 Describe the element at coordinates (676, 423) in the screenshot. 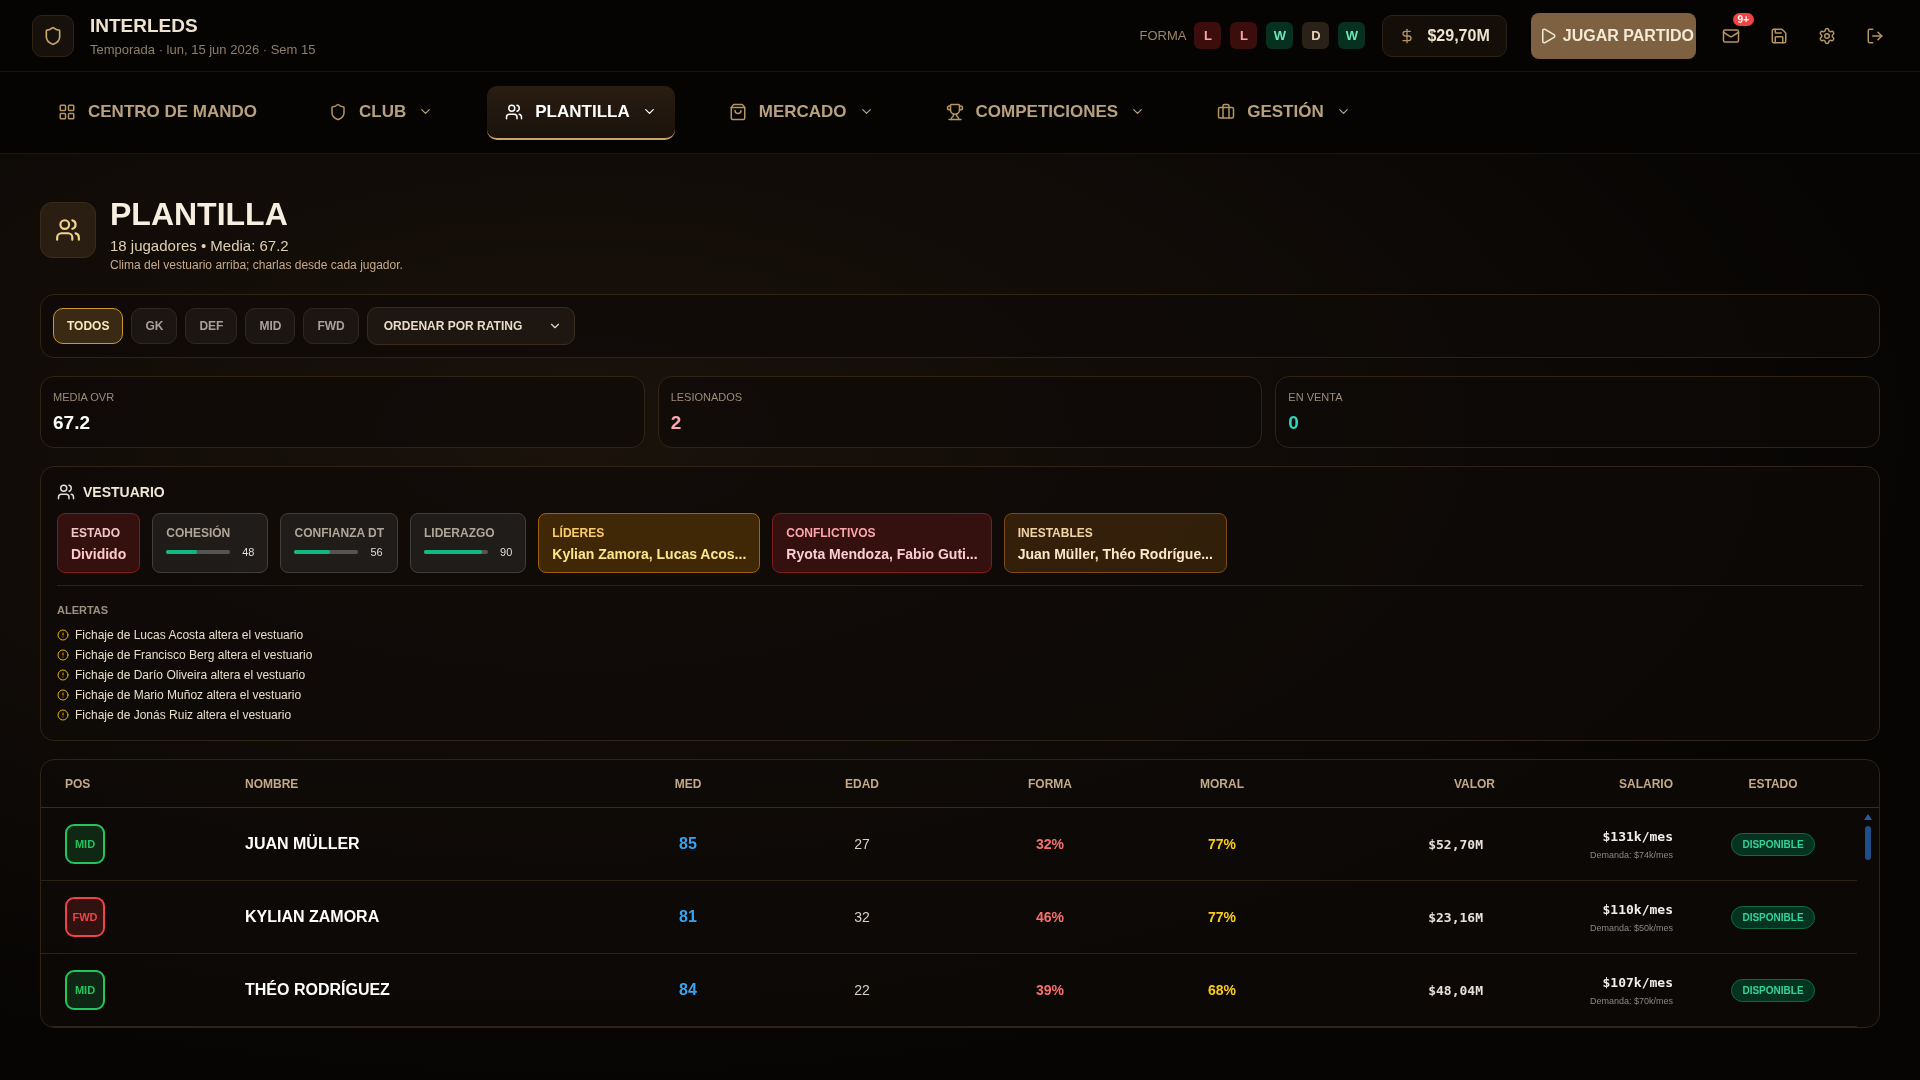

I see `stat-value: 2` at that location.